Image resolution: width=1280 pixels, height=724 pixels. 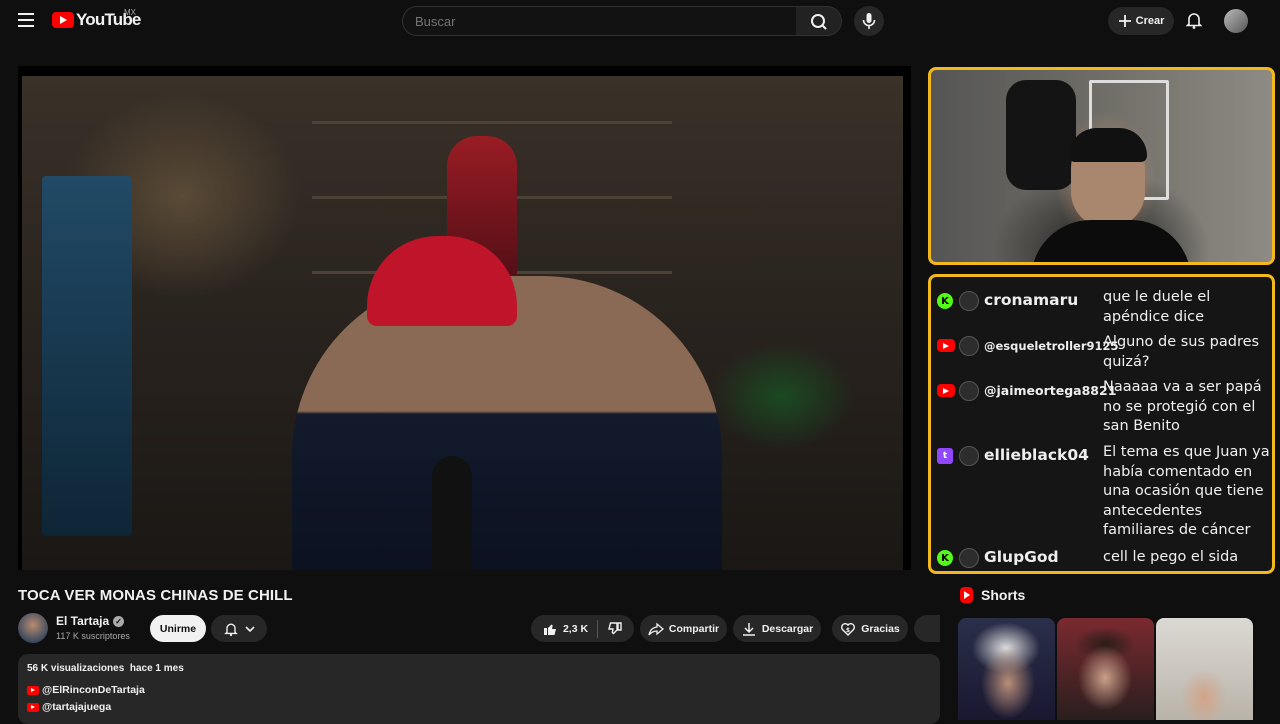 I want to click on video-title: TOCA VER MONAS CHINAS DE CHILL, so click(x=155, y=595).